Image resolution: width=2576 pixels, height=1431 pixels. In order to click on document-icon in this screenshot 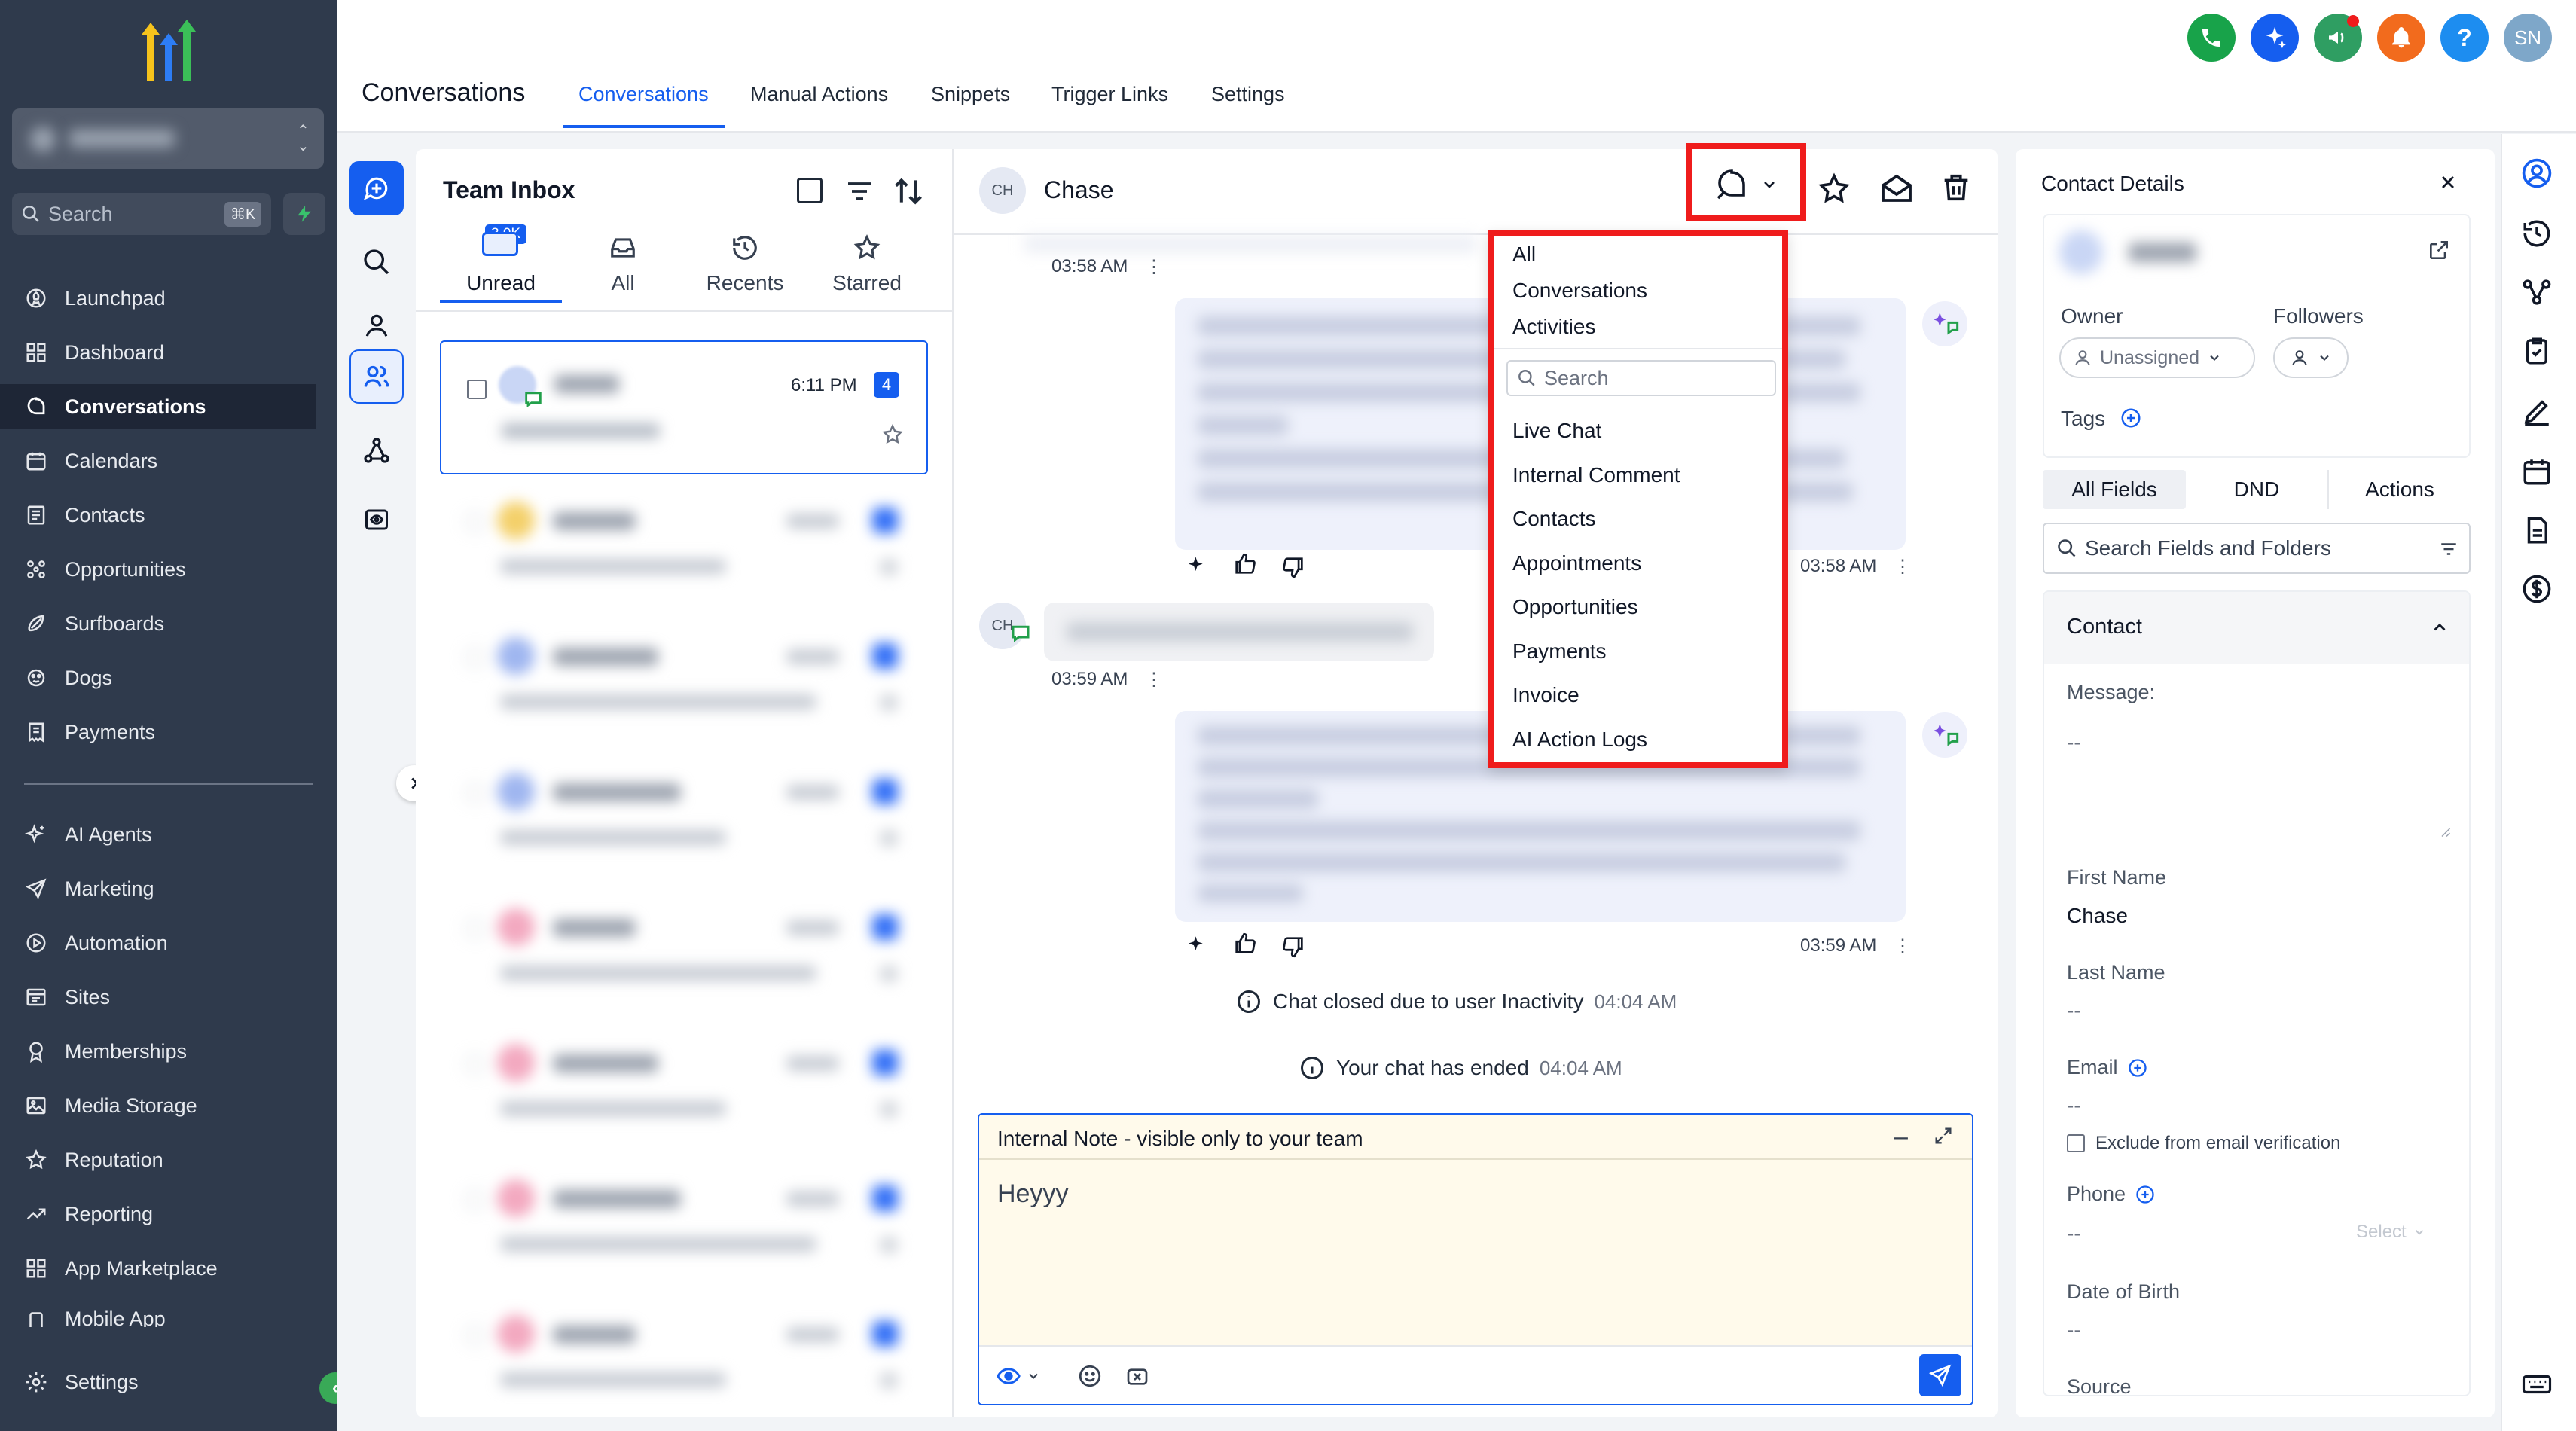, I will do `click(2536, 530)`.